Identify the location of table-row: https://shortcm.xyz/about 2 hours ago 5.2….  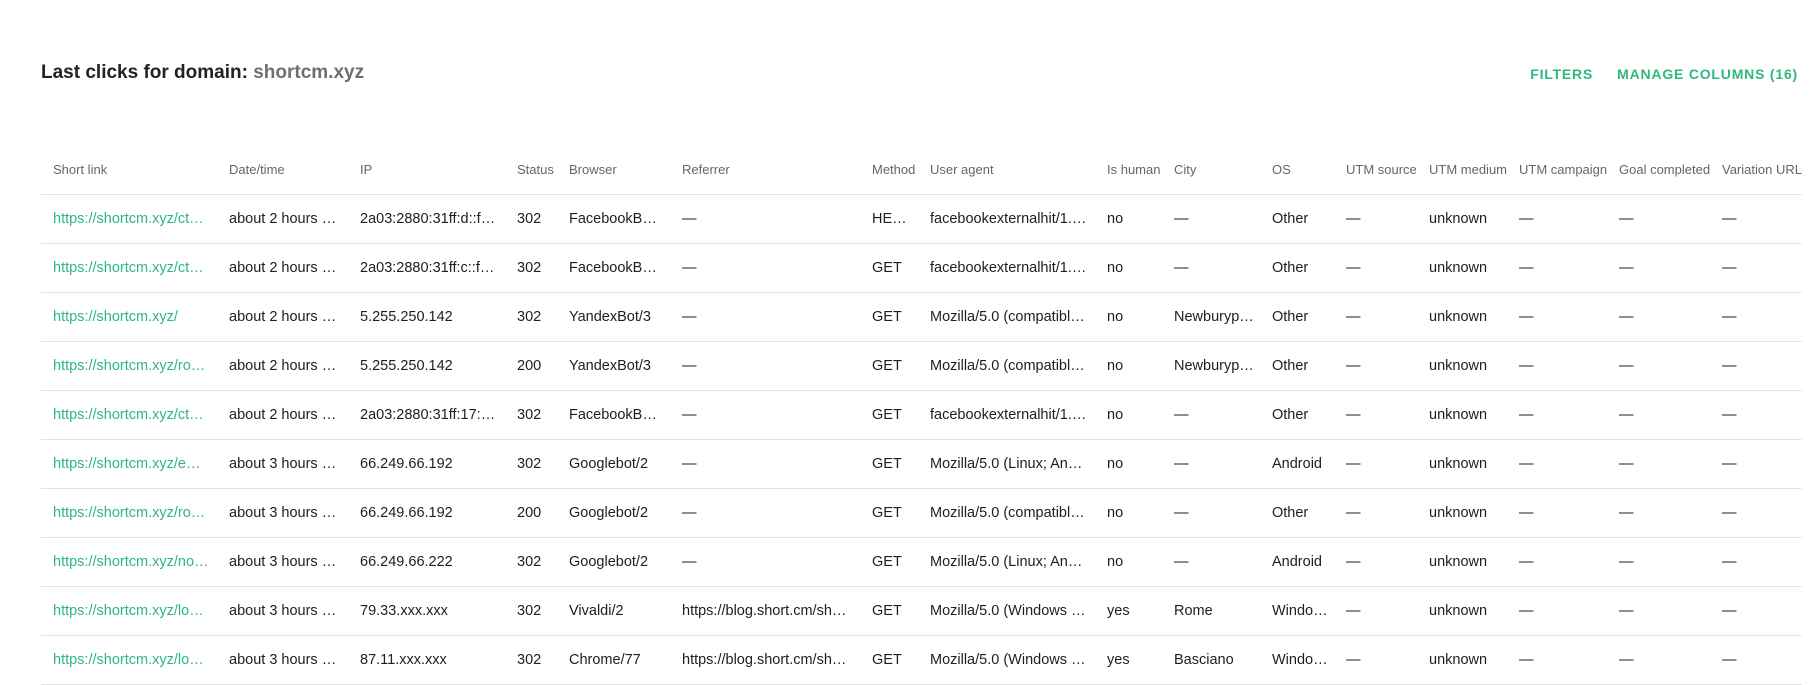
(921, 317).